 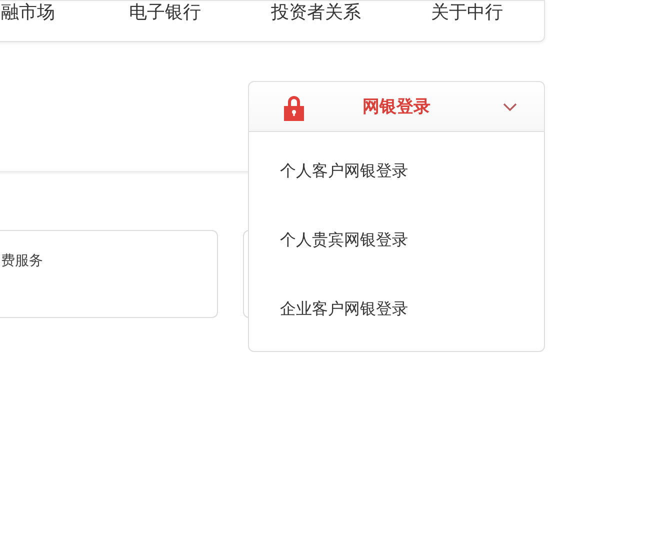 I want to click on service-card: 费服务, so click(x=109, y=274).